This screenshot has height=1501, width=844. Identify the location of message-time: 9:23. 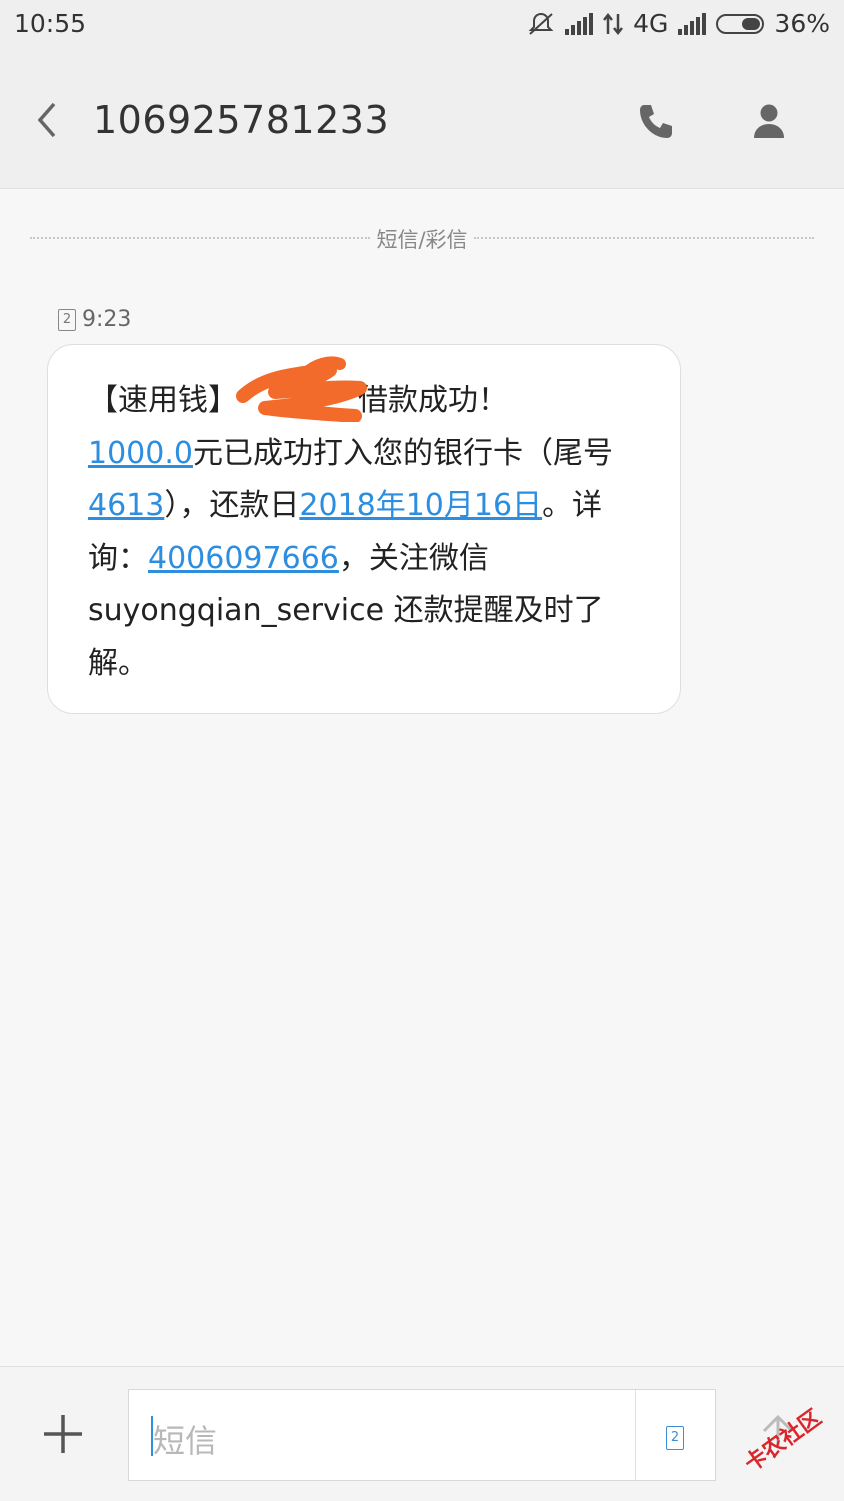
(107, 319).